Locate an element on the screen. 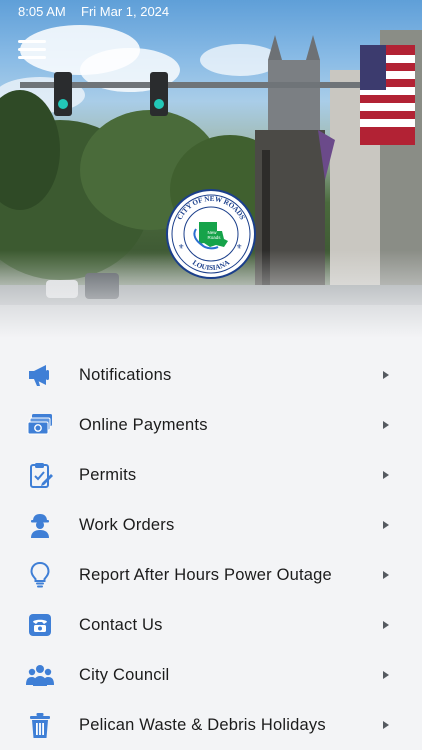 The image size is (422, 750). hamburger-menu-icon is located at coordinates (32, 51).